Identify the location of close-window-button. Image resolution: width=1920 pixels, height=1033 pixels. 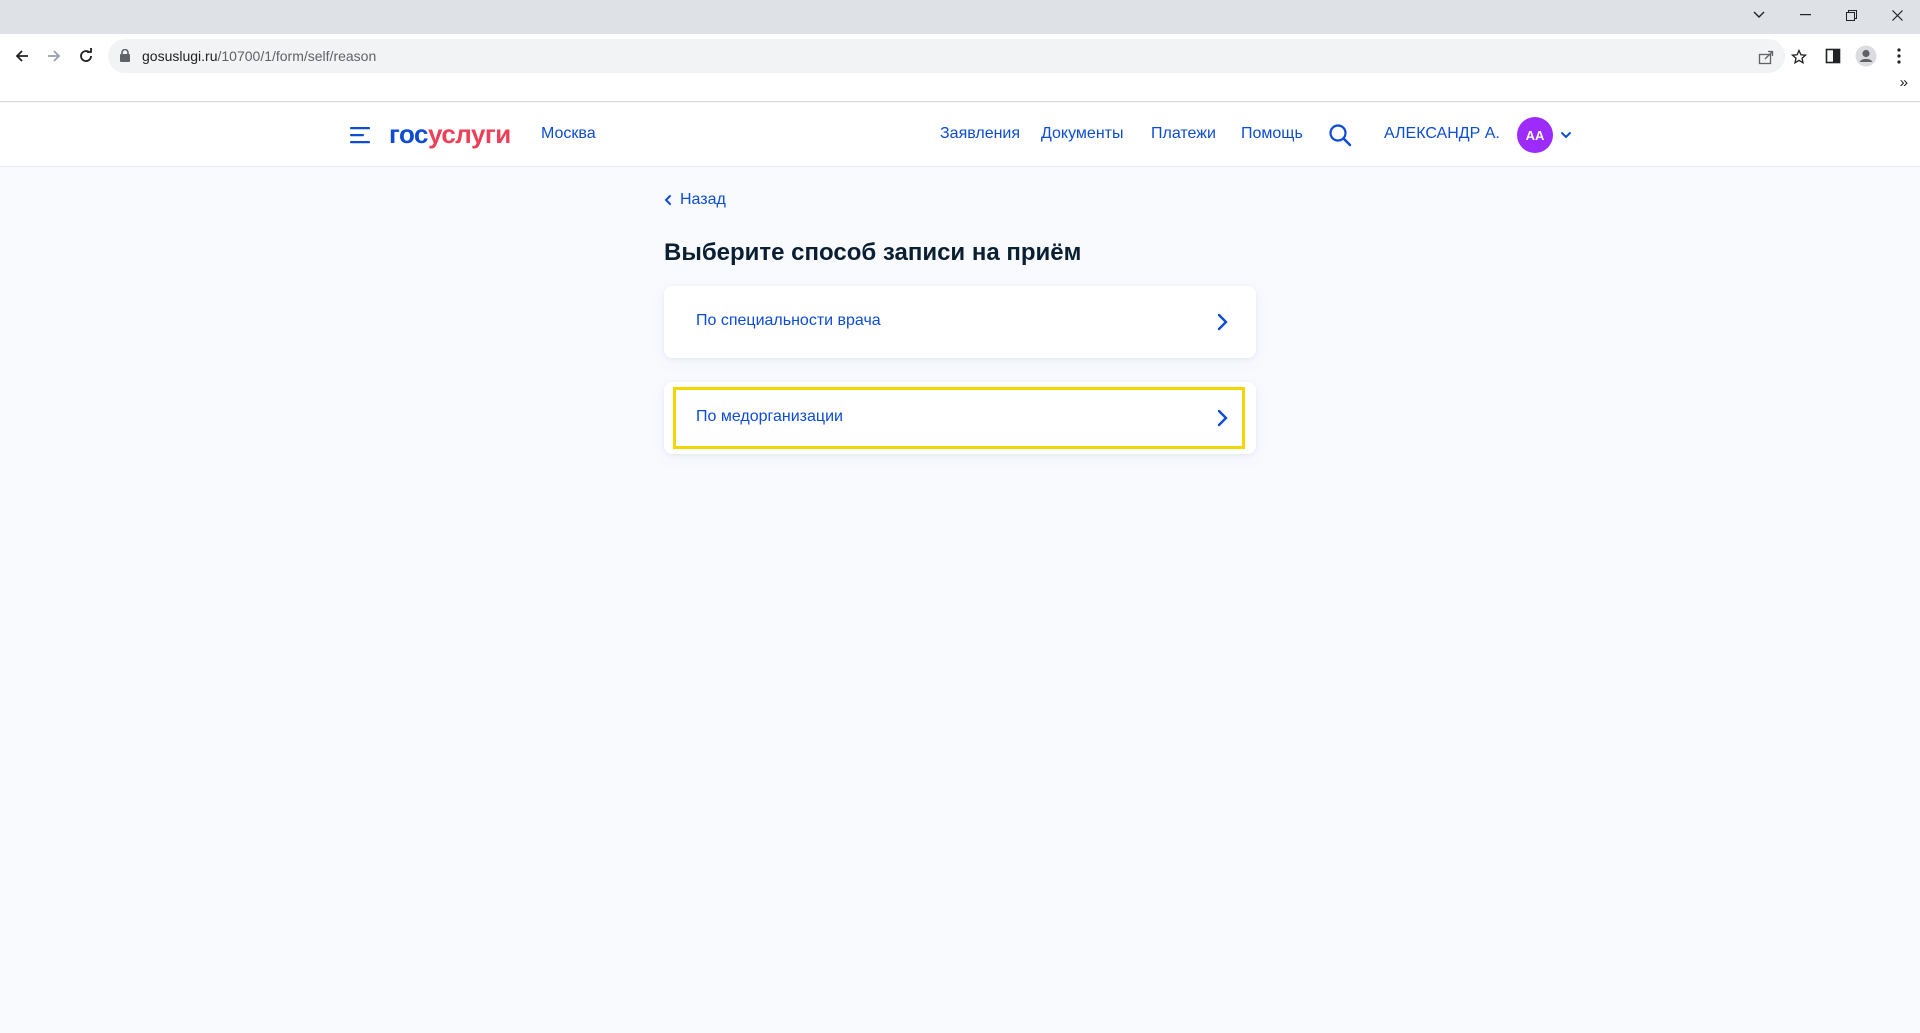
(1897, 15).